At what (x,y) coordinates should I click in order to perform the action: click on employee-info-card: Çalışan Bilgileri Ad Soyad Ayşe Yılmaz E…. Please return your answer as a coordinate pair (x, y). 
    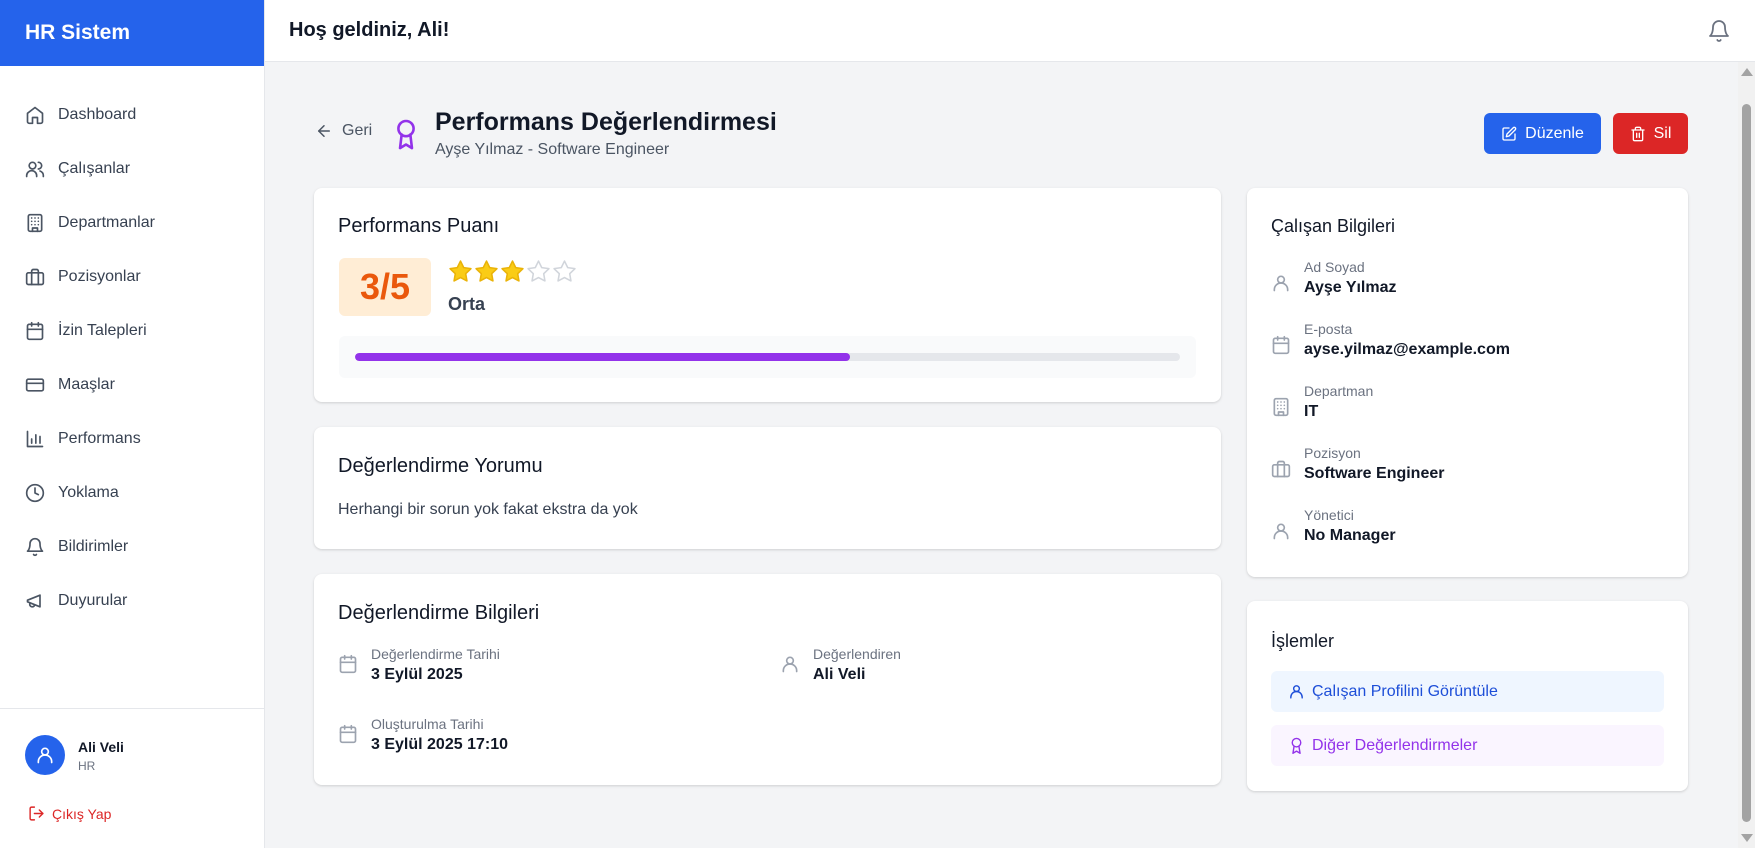
    Looking at the image, I should click on (1467, 382).